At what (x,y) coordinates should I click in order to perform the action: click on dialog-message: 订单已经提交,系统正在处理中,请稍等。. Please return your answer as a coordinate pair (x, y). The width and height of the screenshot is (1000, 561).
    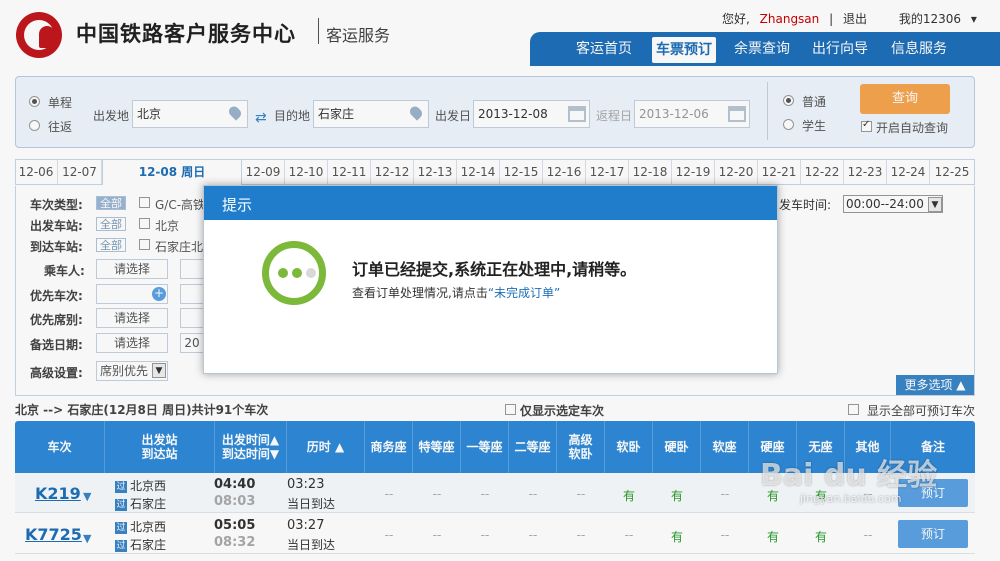
    Looking at the image, I should click on (494, 269).